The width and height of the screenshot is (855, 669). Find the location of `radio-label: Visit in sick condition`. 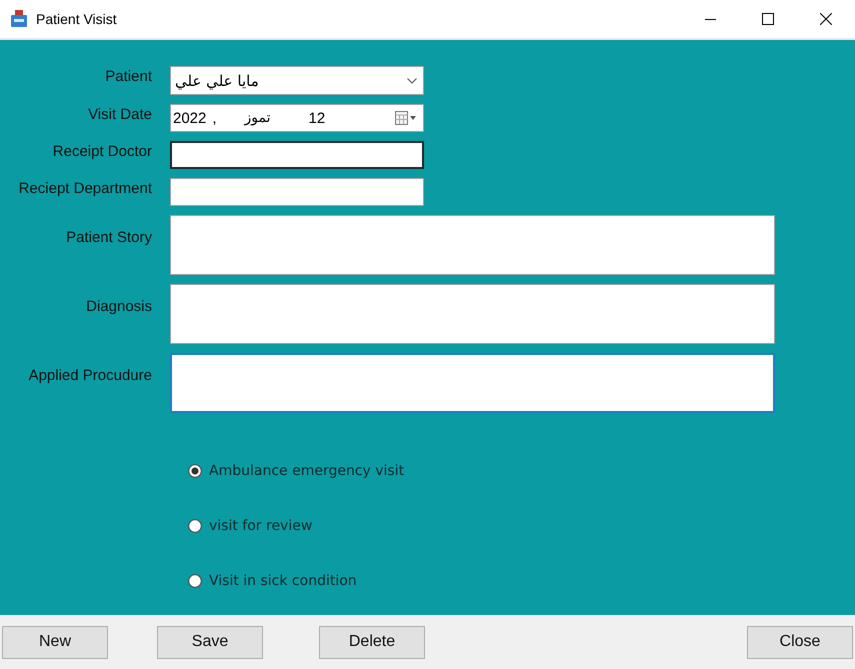

radio-label: Visit in sick condition is located at coordinates (283, 581).